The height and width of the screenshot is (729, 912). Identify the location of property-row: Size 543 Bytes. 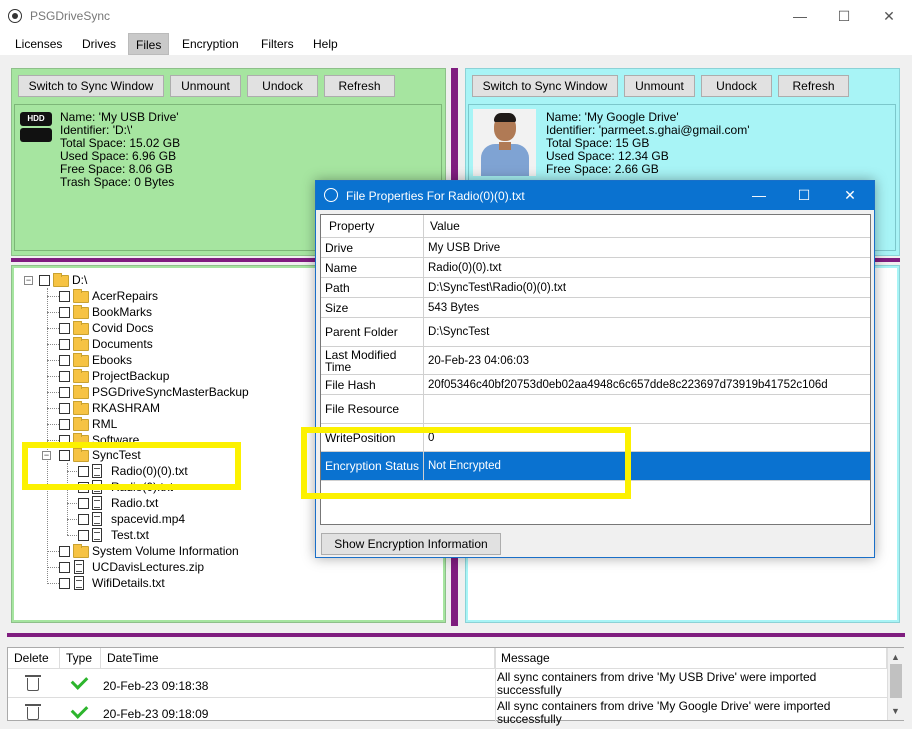
(595, 308).